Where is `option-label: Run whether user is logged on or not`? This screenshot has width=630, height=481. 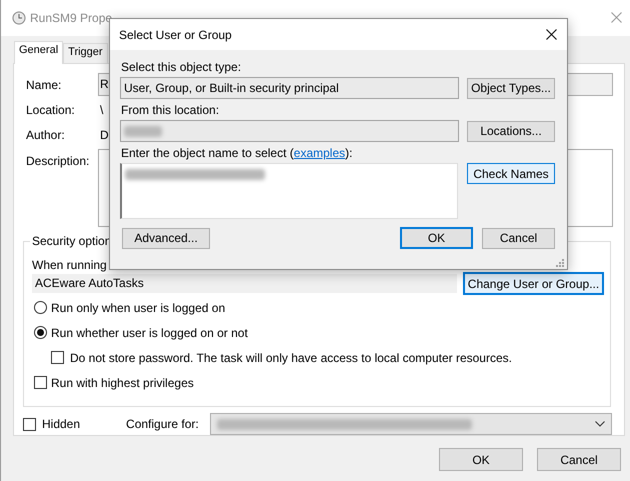 option-label: Run whether user is logged on or not is located at coordinates (149, 333).